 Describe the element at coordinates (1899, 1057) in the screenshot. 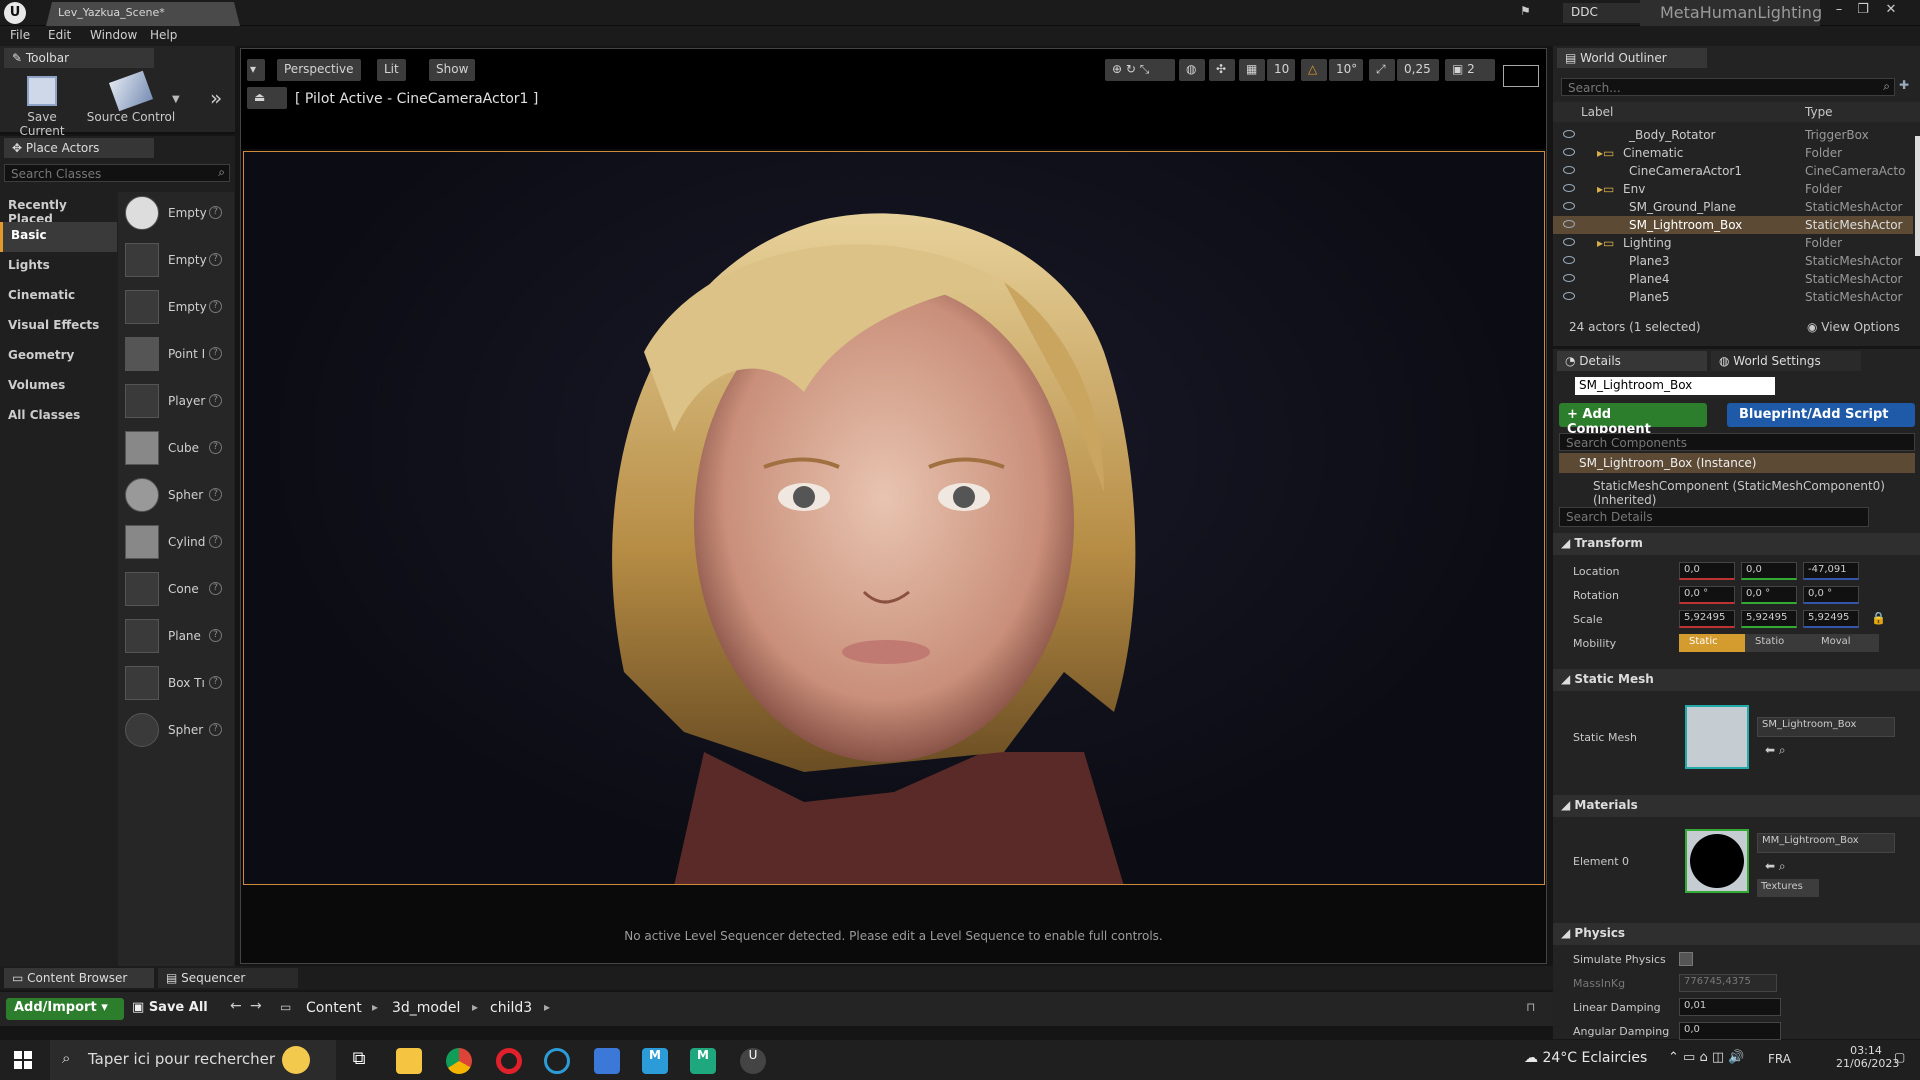

I see `notifications-icon: ▢` at that location.